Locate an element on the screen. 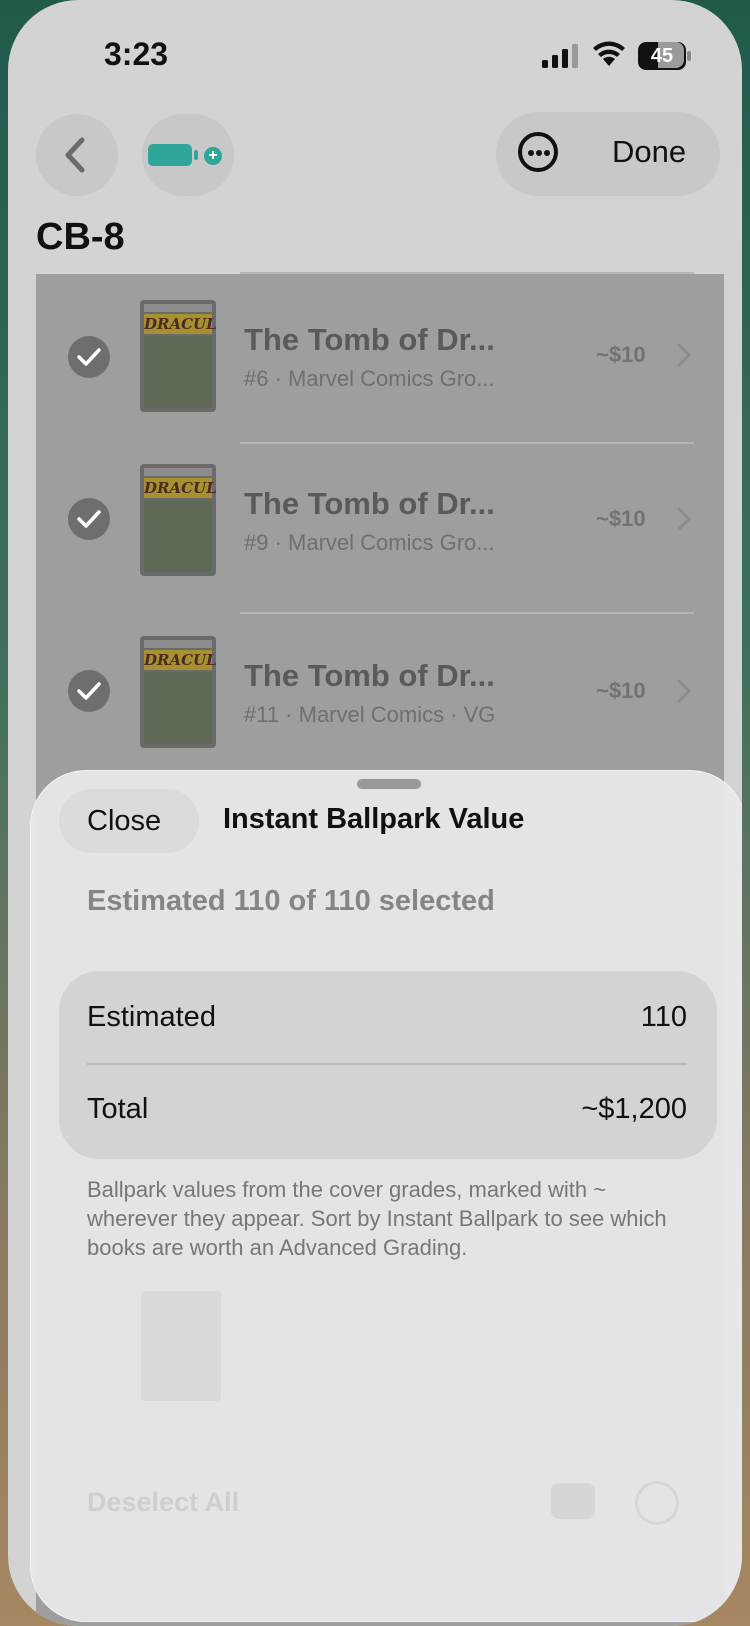 The image size is (750, 1626). sheet-title: Instant Ballpark Value is located at coordinates (374, 819).